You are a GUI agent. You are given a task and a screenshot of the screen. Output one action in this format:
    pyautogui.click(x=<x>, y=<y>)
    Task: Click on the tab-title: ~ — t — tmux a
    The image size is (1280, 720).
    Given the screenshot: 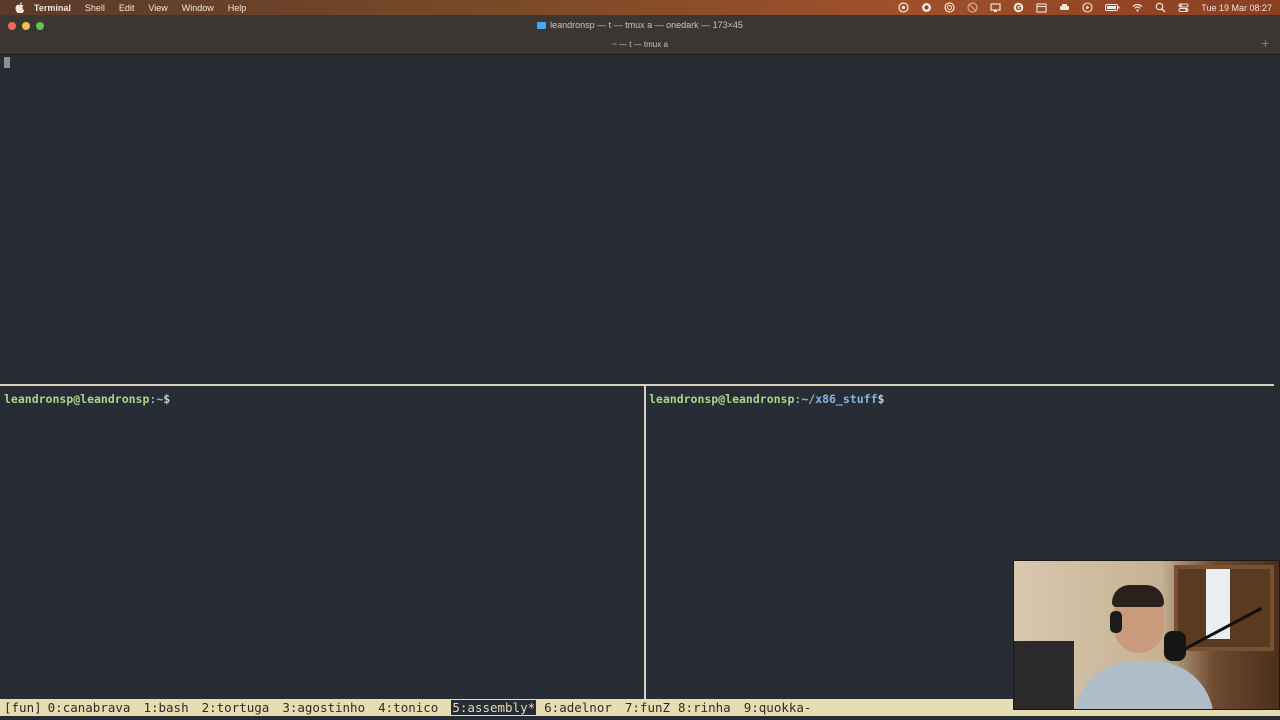 What is the action you would take?
    pyautogui.click(x=640, y=44)
    